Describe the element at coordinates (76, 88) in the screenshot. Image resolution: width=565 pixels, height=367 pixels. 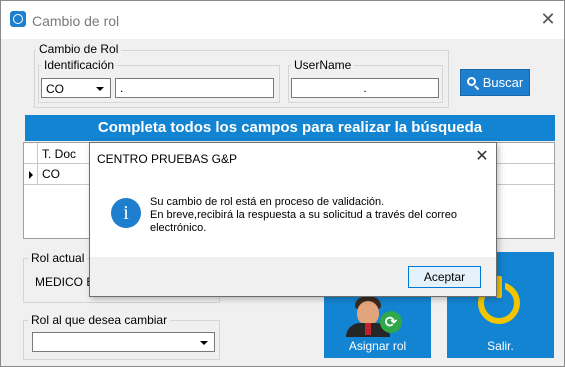
I see `id-type-select: CO` at that location.